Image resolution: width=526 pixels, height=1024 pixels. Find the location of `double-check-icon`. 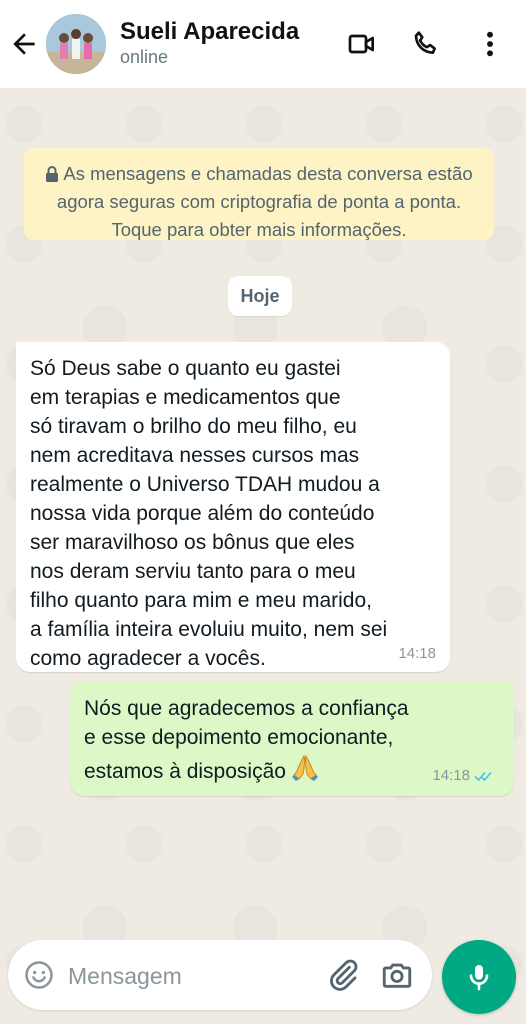

double-check-icon is located at coordinates (483, 776).